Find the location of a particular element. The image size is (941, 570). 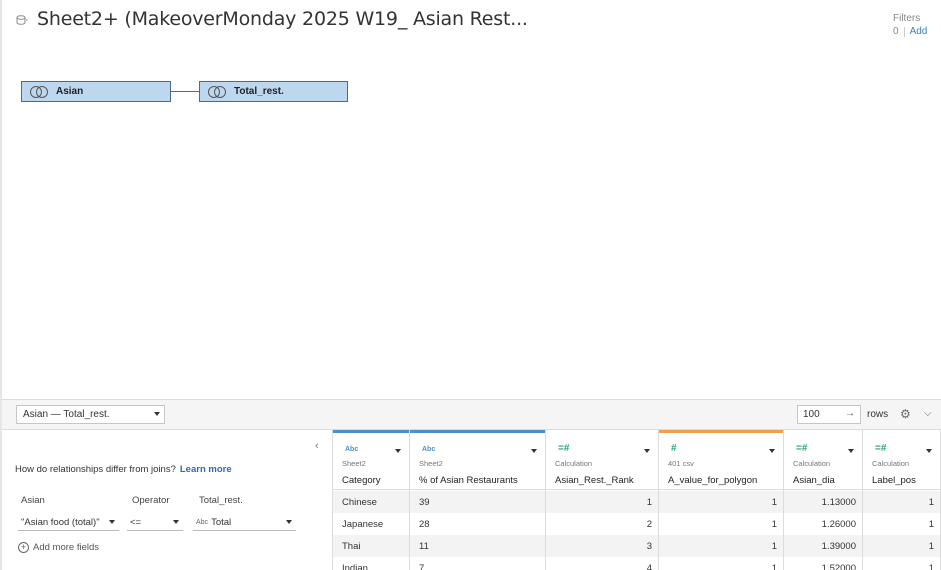

filters-label: Filters is located at coordinates (907, 18).